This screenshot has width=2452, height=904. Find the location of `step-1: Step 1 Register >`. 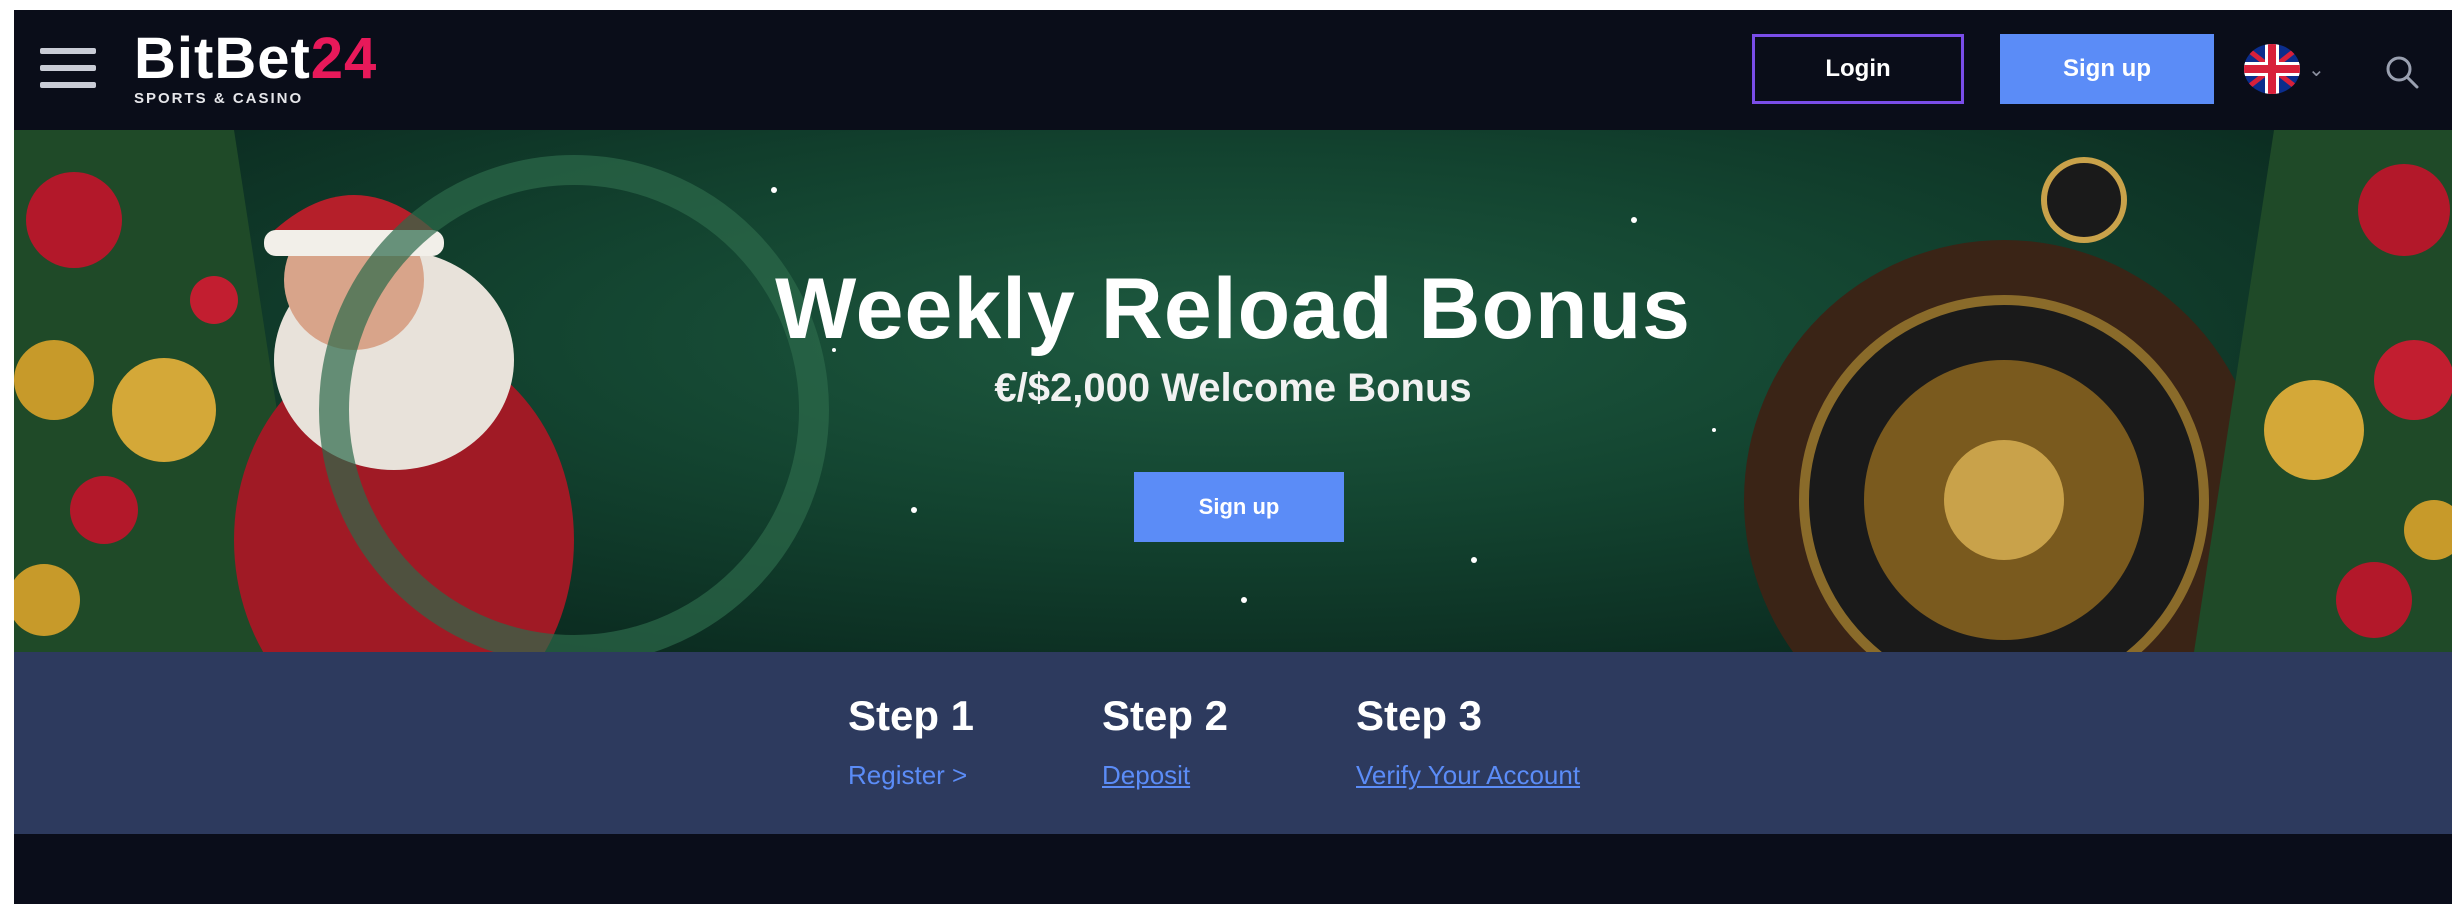

step-1: Step 1 Register > is located at coordinates (911, 741).